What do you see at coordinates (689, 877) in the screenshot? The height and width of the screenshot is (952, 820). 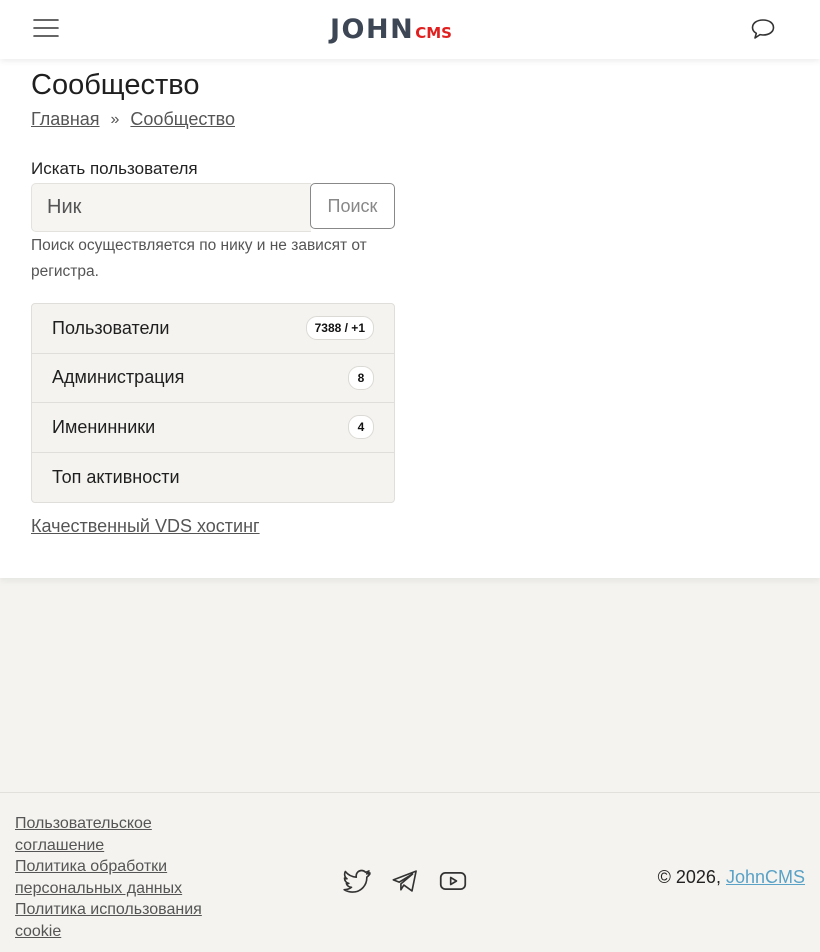 I see `copyright-text: © 2026,` at bounding box center [689, 877].